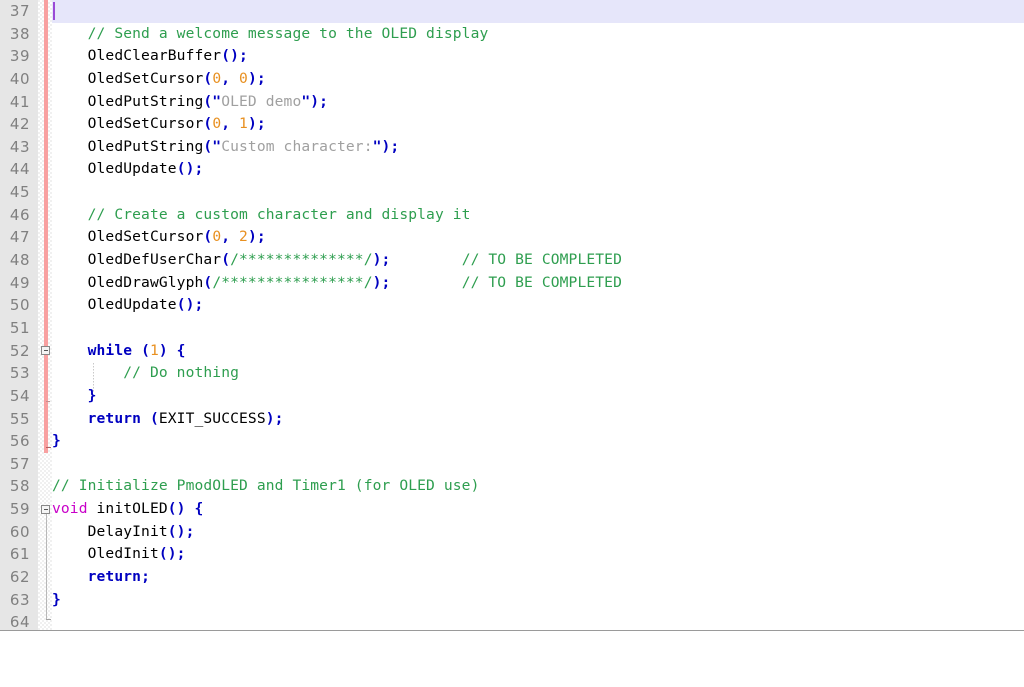 Image resolution: width=1024 pixels, height=687 pixels. What do you see at coordinates (19, 599) in the screenshot?
I see `line-number: 63` at bounding box center [19, 599].